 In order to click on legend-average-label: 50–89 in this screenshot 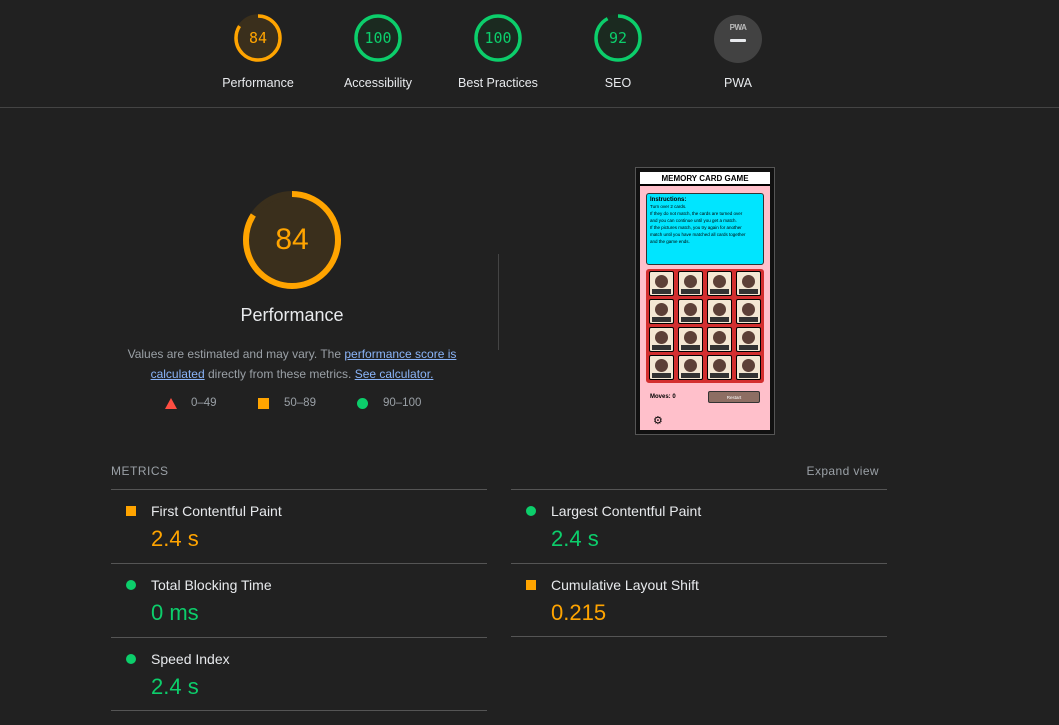, I will do `click(300, 403)`.